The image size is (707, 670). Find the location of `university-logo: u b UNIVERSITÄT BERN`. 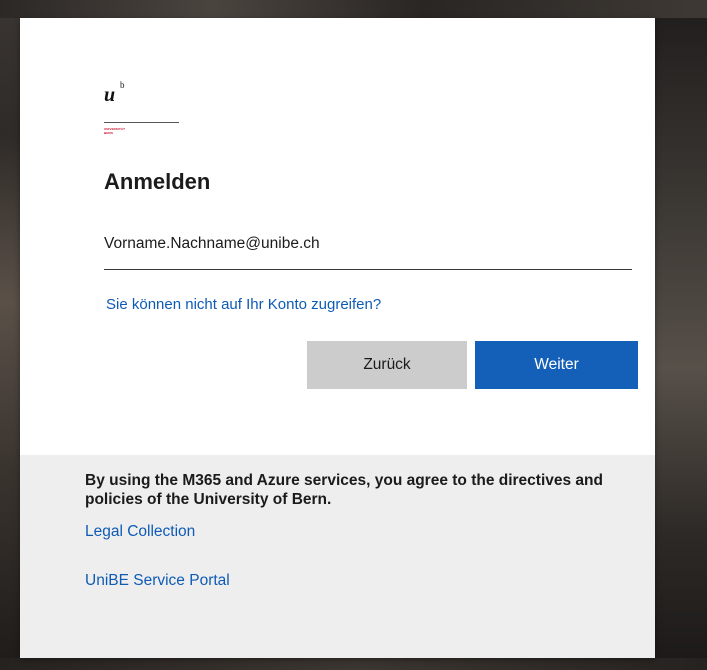

university-logo: u b UNIVERSITÄT BERN is located at coordinates (144, 112).